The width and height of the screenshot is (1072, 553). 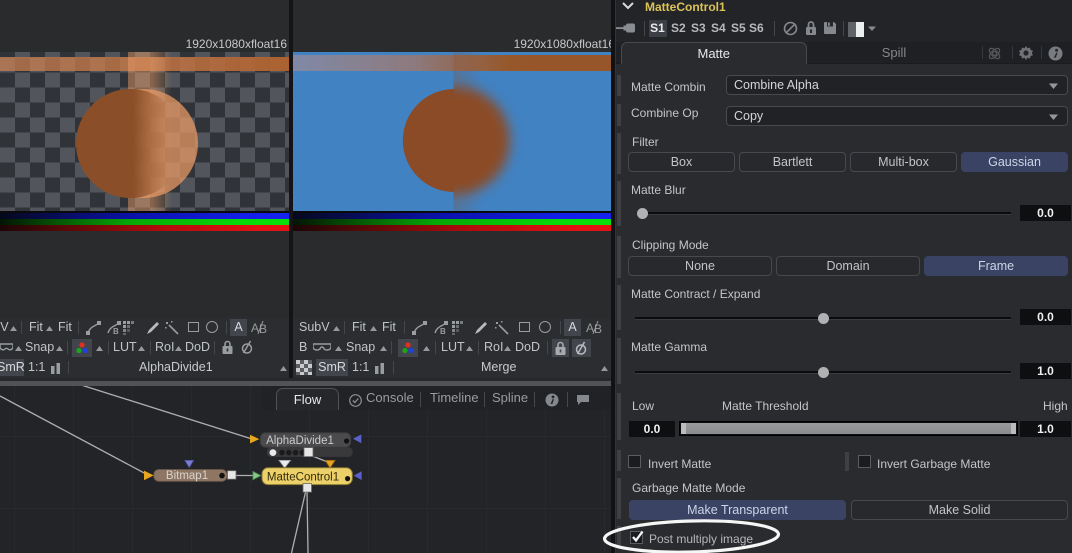 What do you see at coordinates (300, 441) in the screenshot?
I see `svg-text: AlphaDivide1` at bounding box center [300, 441].